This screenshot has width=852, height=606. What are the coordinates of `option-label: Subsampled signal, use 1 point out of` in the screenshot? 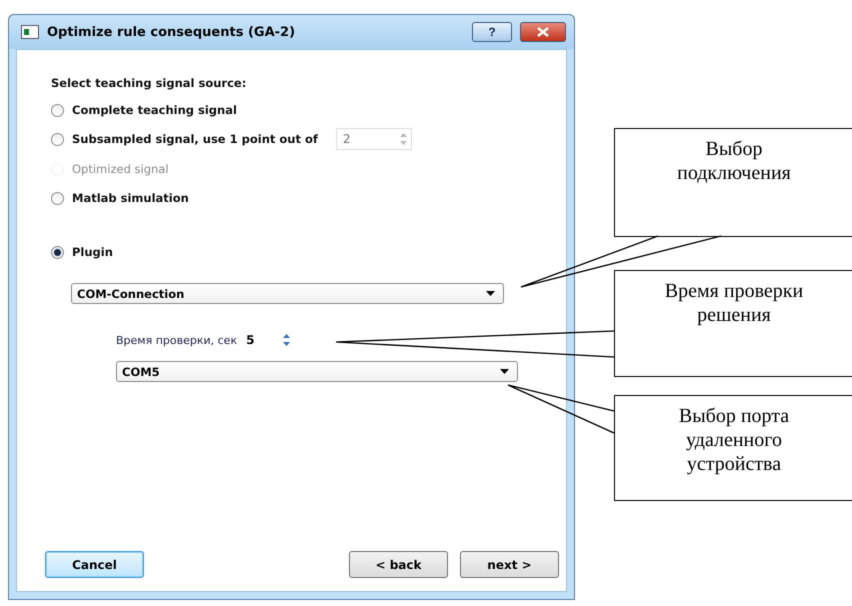 It's located at (195, 139).